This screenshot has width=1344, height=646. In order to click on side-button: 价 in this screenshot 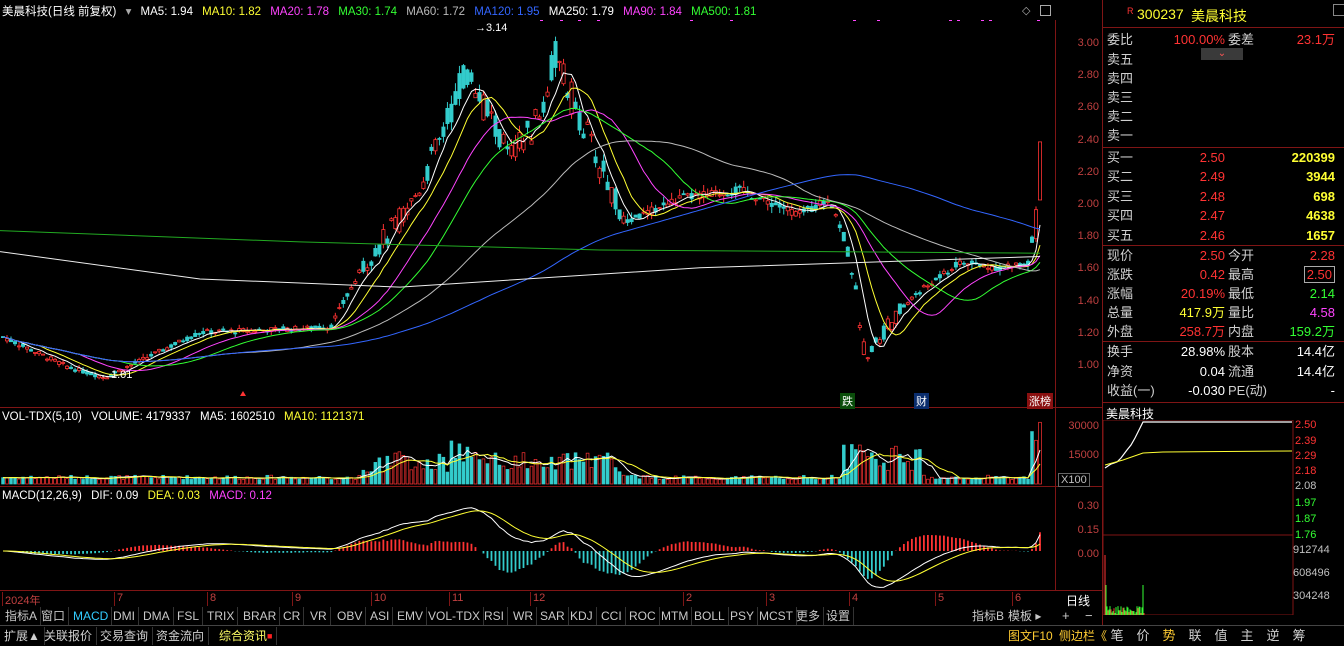, I will do `click(1143, 636)`.